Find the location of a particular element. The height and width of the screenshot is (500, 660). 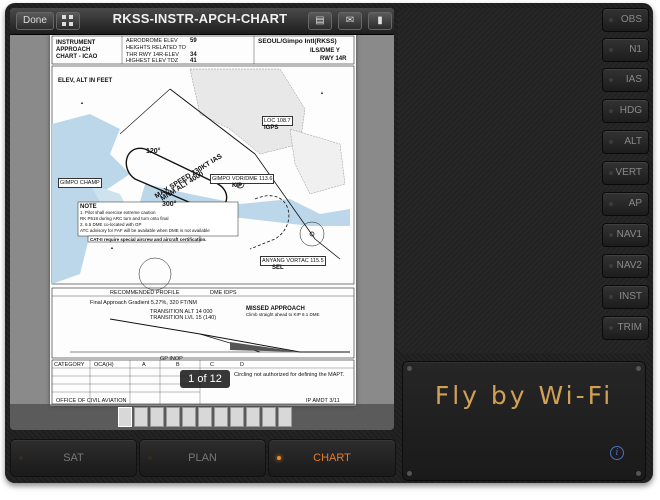

category-header: CATEGORY is located at coordinates (69, 365).